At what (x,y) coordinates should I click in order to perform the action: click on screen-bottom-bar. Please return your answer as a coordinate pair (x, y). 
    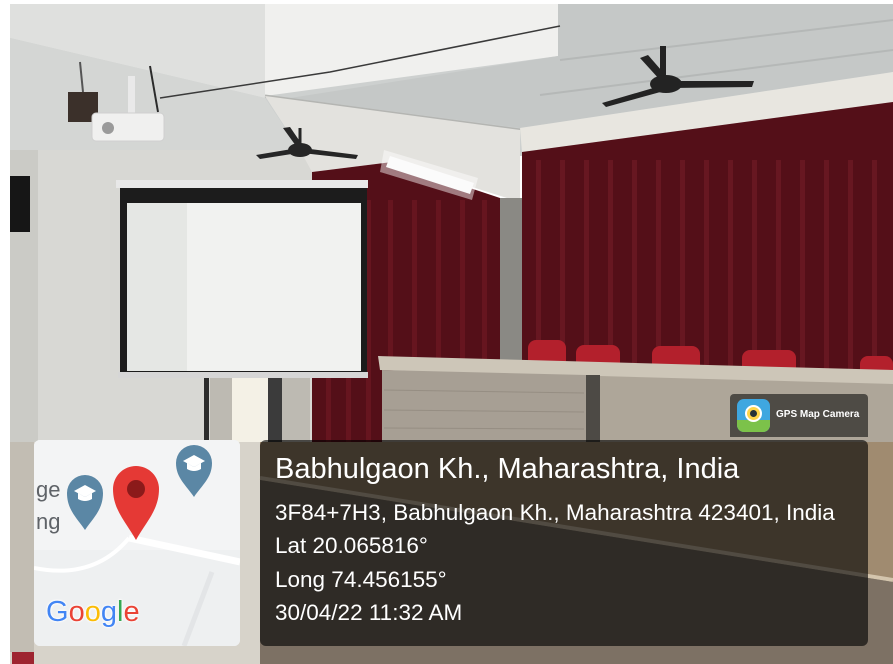
    Looking at the image, I should click on (243, 375).